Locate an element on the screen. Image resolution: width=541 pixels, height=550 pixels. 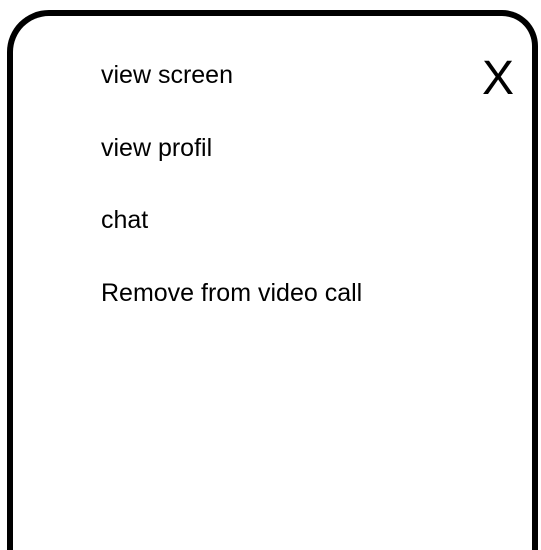
menu-item-remove-from-call: Remove from video call is located at coordinates (231, 293).